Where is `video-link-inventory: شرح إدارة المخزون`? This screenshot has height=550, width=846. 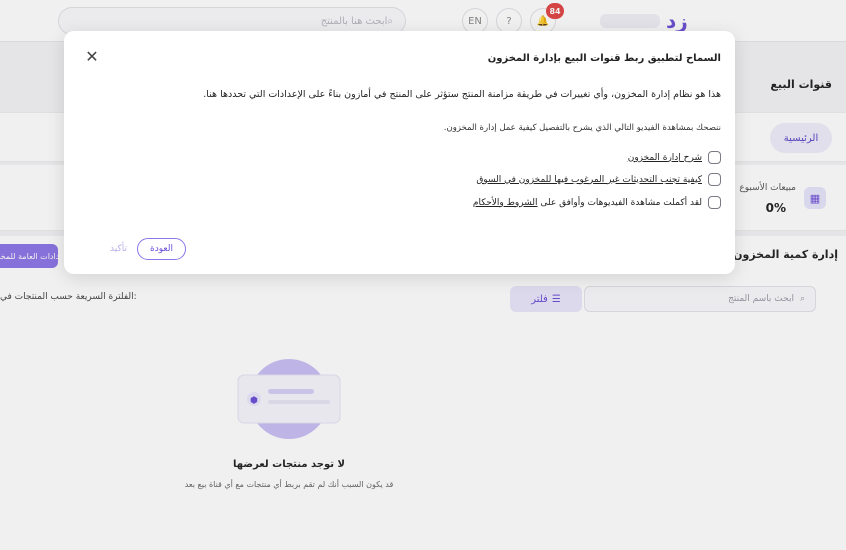 video-link-inventory: شرح إدارة المخزون is located at coordinates (665, 158).